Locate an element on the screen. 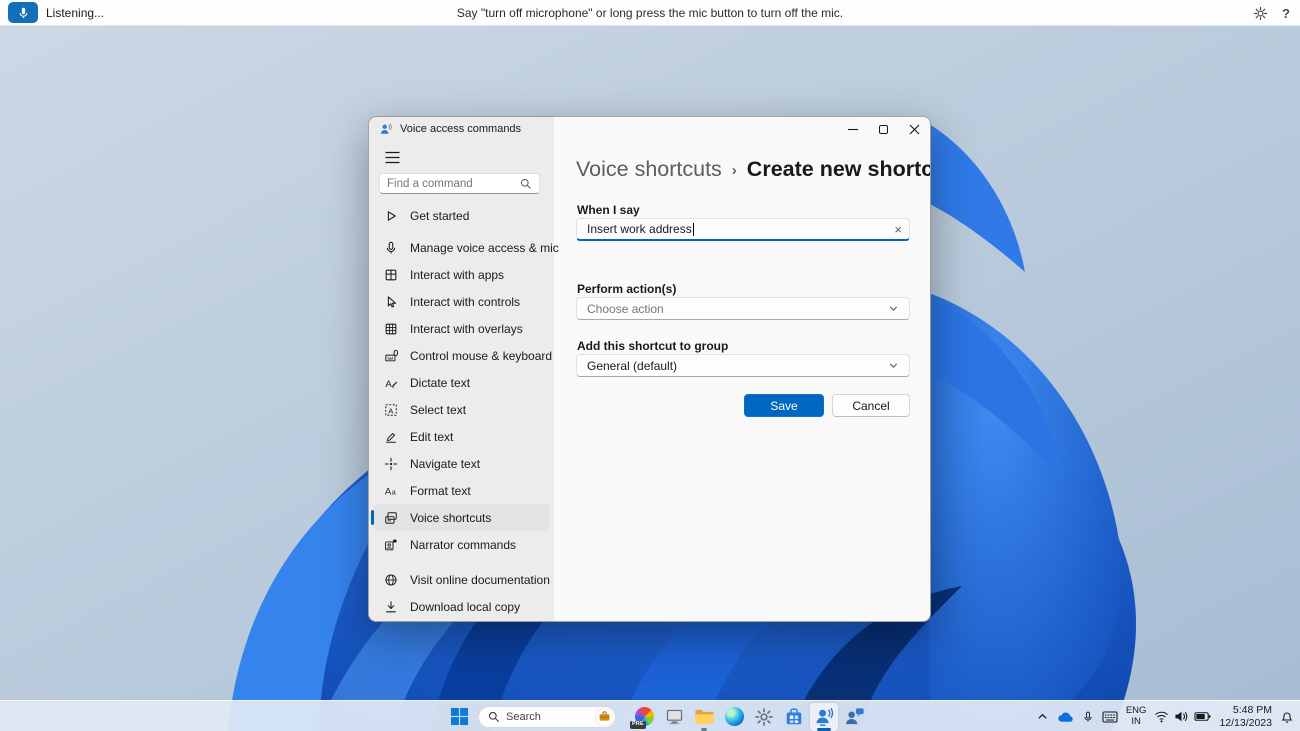 The width and height of the screenshot is (1300, 731). touch-keyboard-icon is located at coordinates (1110, 716).